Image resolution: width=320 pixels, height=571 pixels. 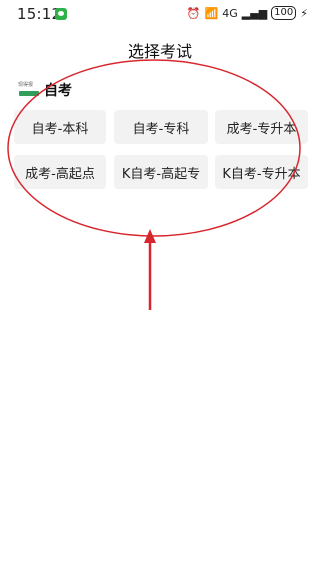 What do you see at coordinates (254, 13) in the screenshot?
I see `signal-icon: ▂▄▆` at bounding box center [254, 13].